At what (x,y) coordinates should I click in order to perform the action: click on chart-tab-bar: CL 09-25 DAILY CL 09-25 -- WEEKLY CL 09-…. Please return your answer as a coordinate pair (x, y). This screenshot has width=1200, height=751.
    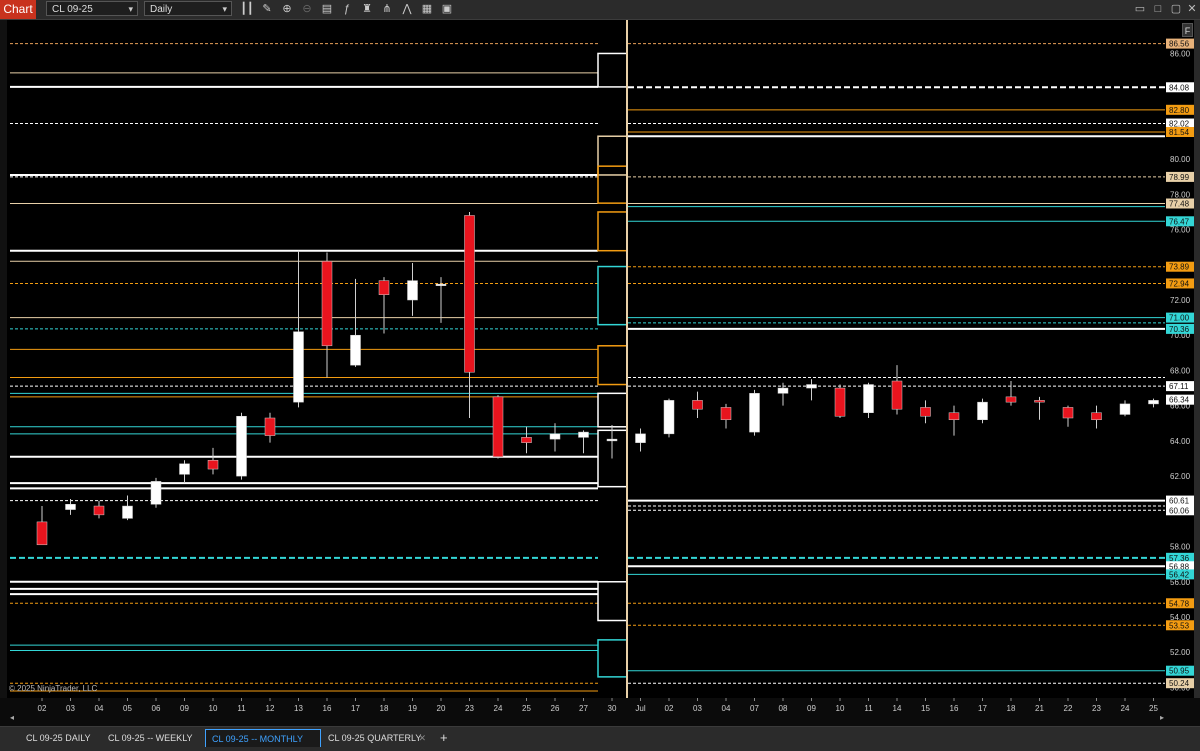
    Looking at the image, I should click on (600, 738).